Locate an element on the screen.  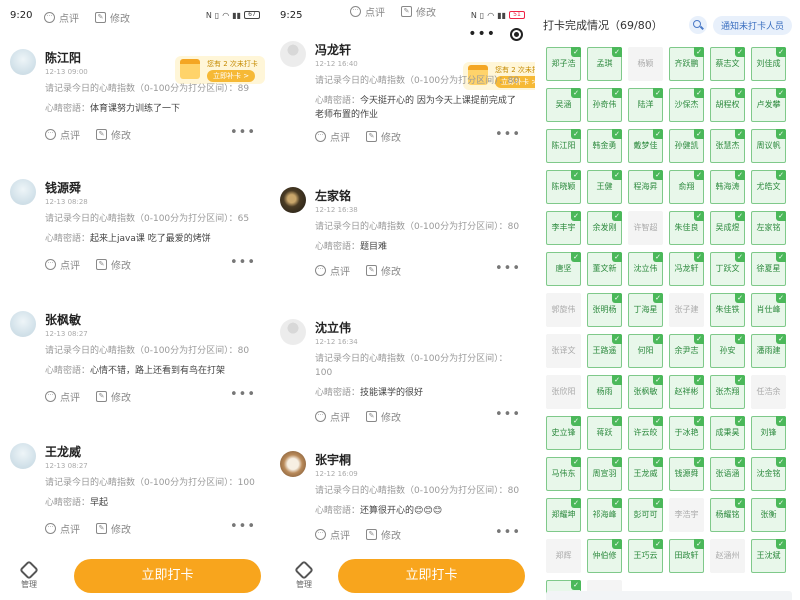
member-cell: 杨颖 is located at coordinates (645, 64).